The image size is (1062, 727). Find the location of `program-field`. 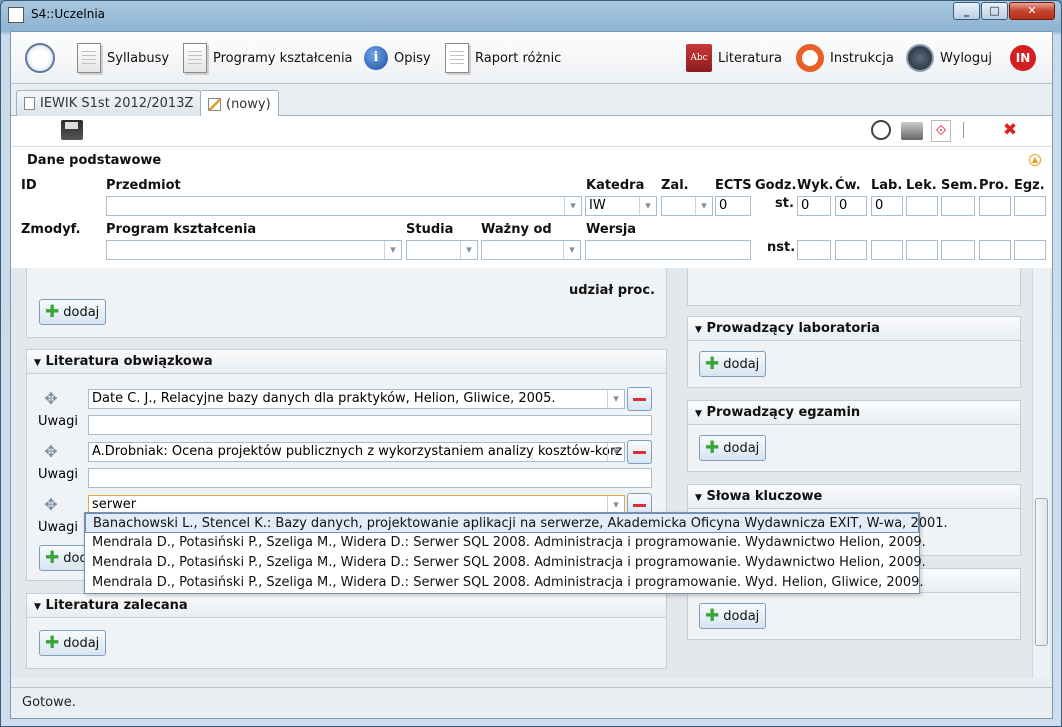

program-field is located at coordinates (254, 250).